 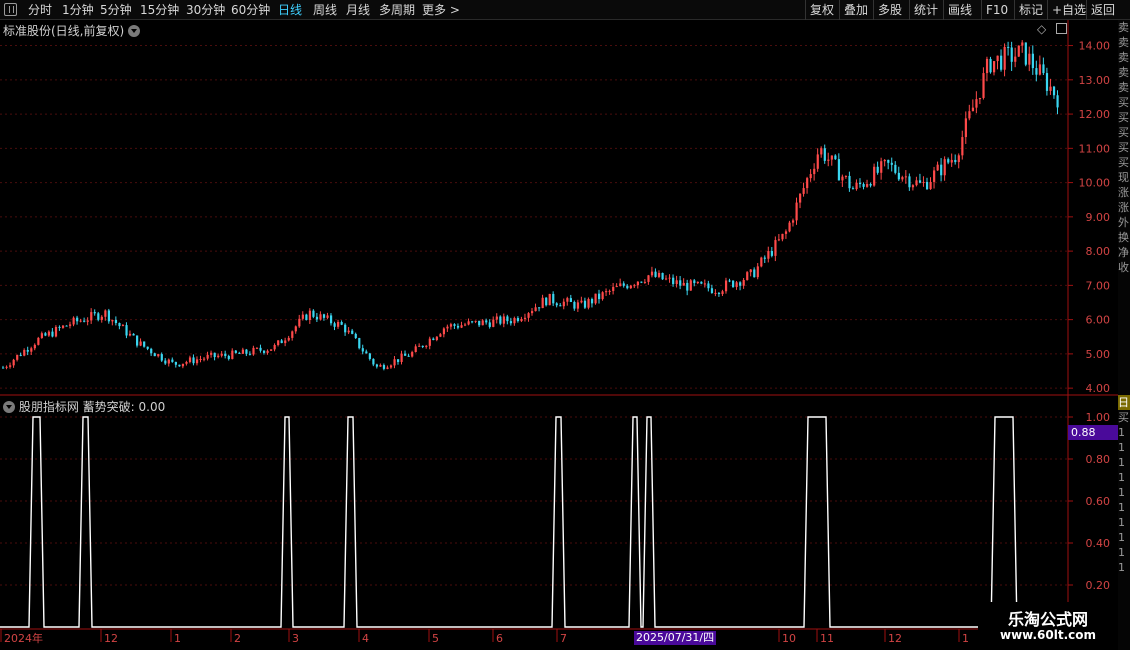 I want to click on x-tick-label: 3, so click(x=295, y=638).